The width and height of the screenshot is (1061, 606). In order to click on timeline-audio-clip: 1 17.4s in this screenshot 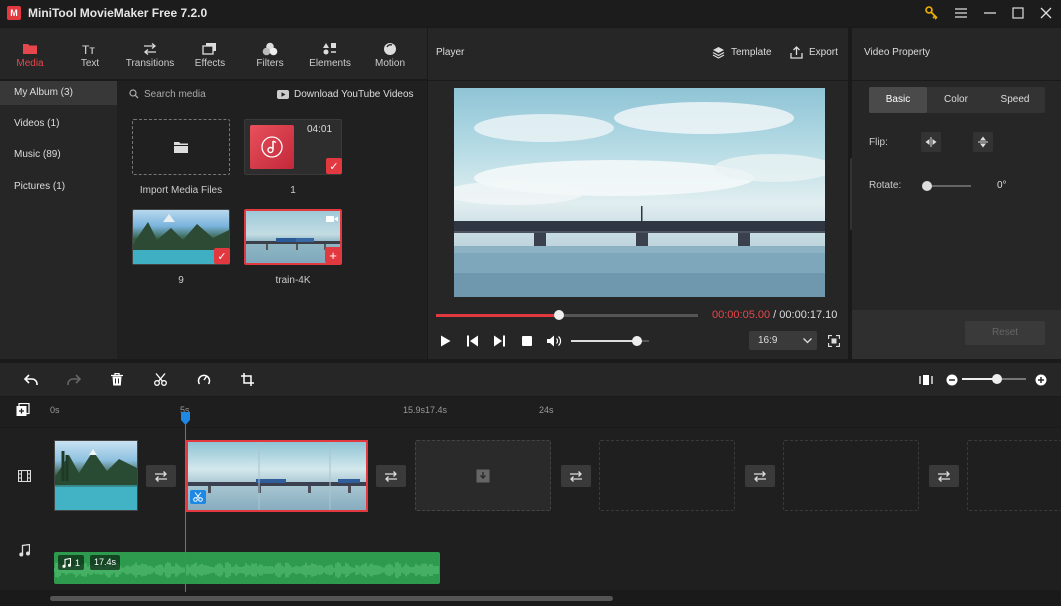, I will do `click(247, 568)`.